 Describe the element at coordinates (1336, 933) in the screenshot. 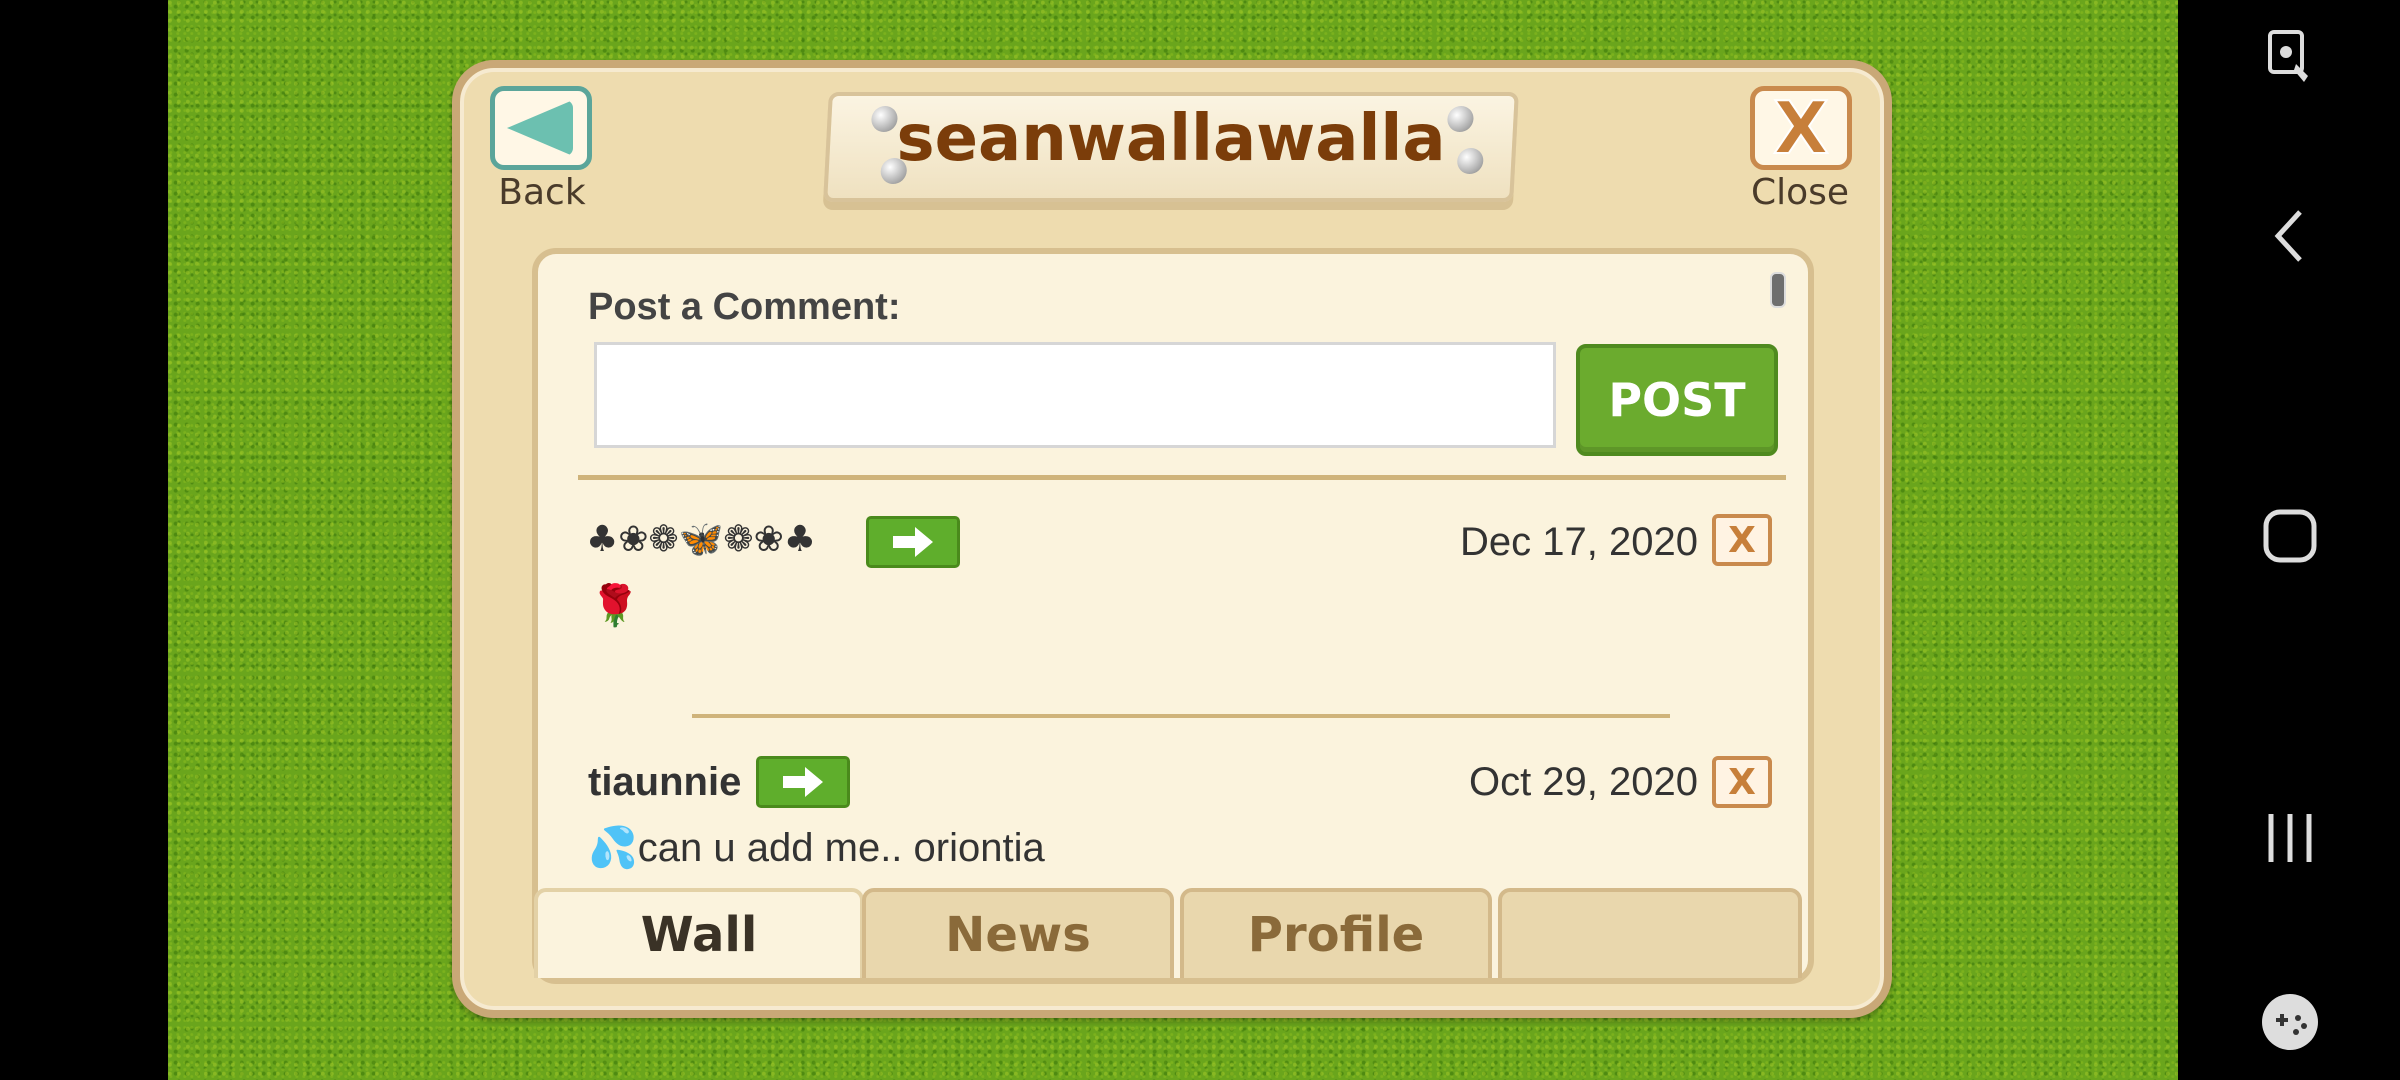

I see `tab-profile: Profile` at that location.